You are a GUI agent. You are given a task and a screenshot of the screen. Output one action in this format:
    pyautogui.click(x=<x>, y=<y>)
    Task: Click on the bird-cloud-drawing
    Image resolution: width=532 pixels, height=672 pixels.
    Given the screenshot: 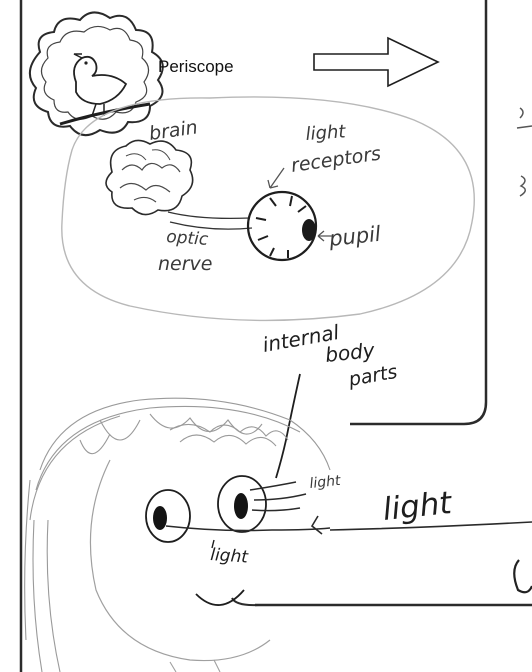 What is the action you would take?
    pyautogui.click(x=96, y=74)
    